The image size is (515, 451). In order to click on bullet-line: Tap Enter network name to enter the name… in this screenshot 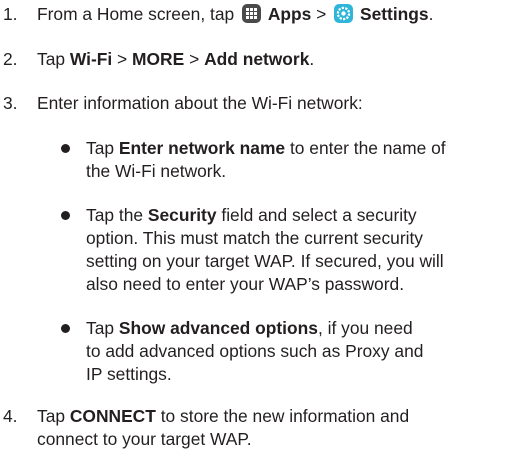, I will do `click(299, 148)`.